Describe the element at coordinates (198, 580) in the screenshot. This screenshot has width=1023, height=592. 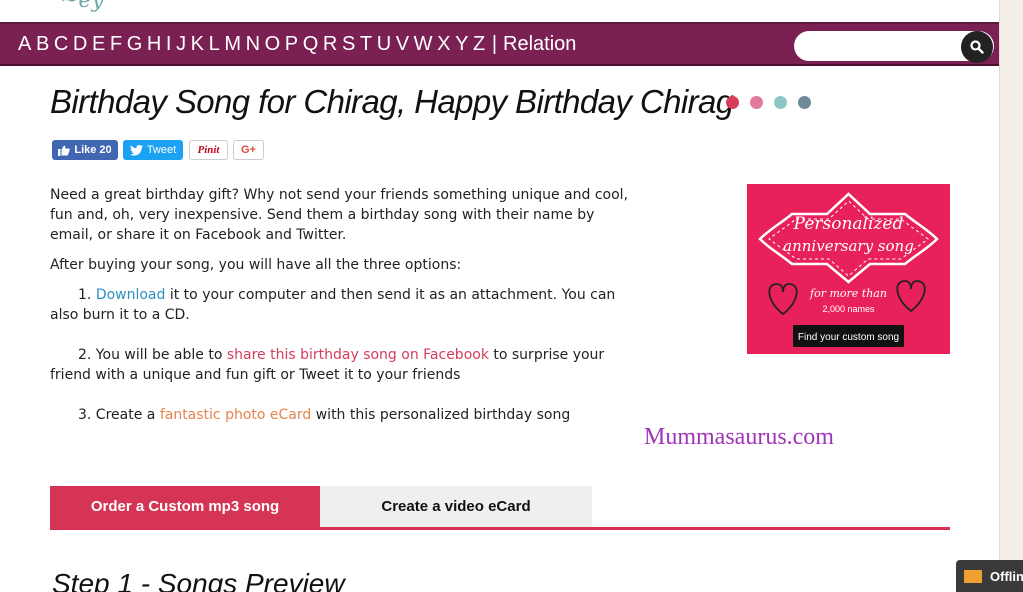
I see `step-heading: Step 1 - Songs Preview` at that location.